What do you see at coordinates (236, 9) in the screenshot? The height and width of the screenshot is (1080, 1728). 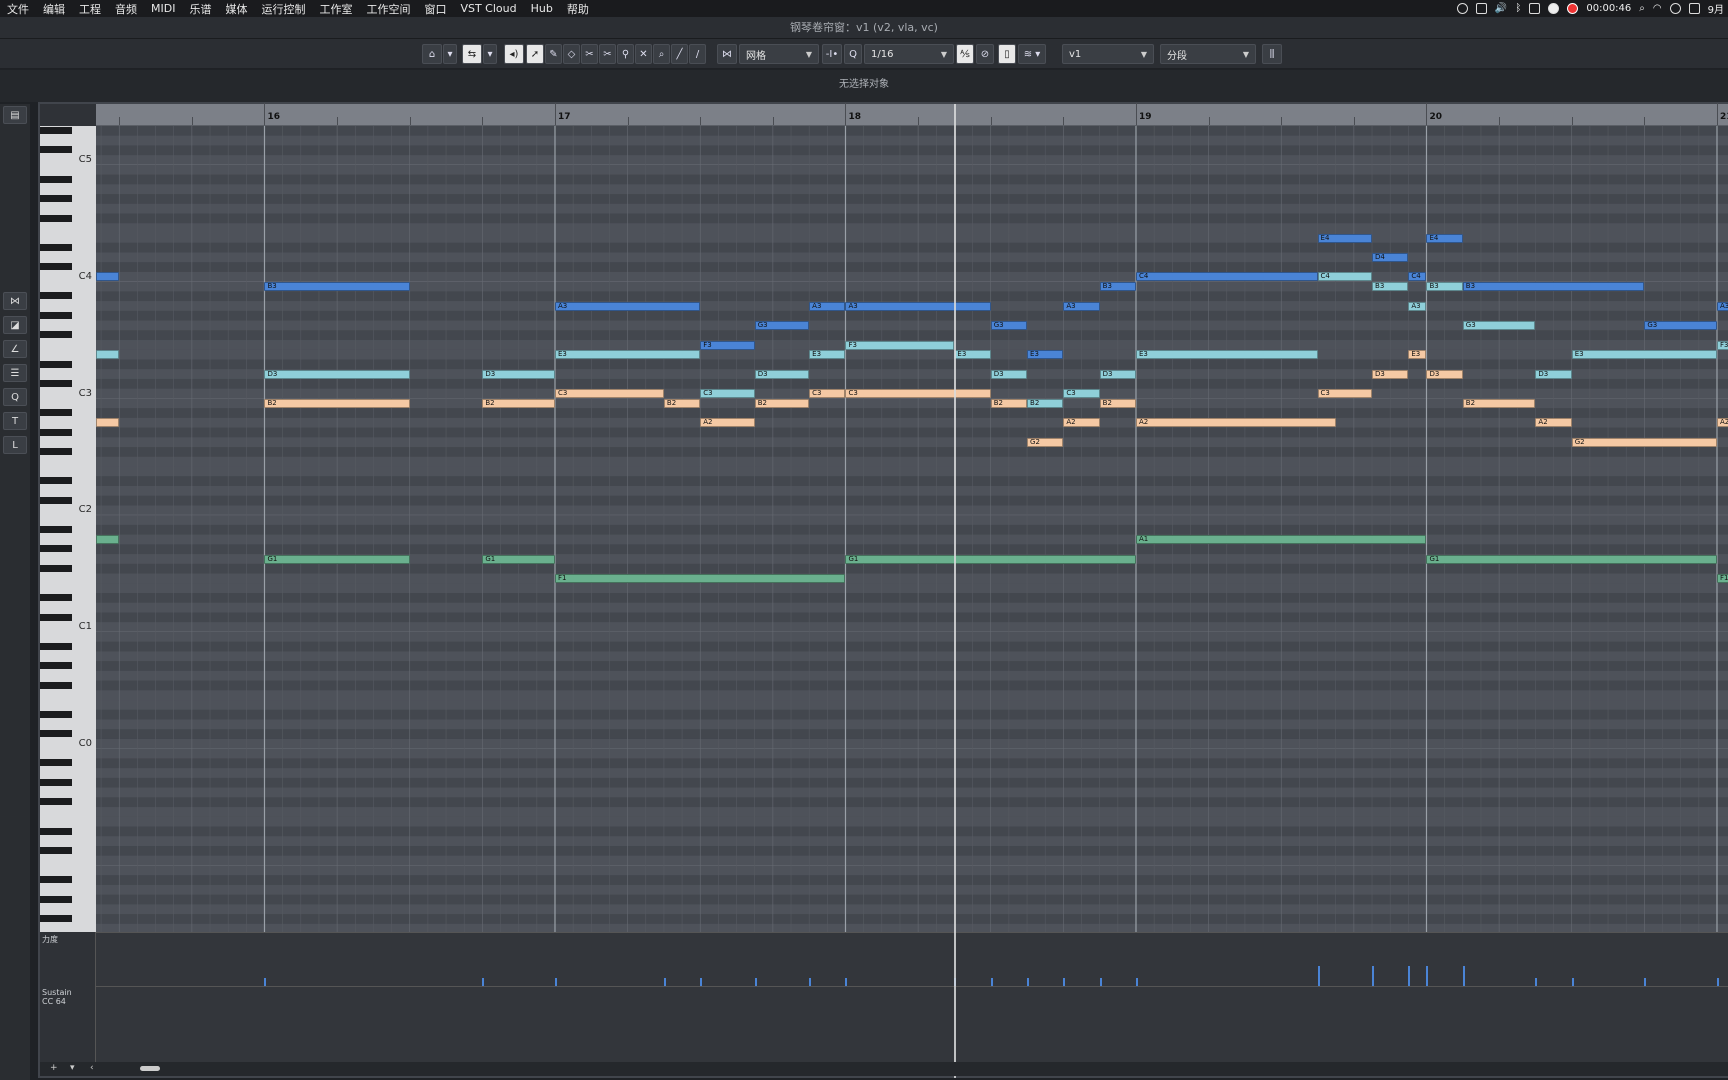 I see `menu-media: 媒体` at bounding box center [236, 9].